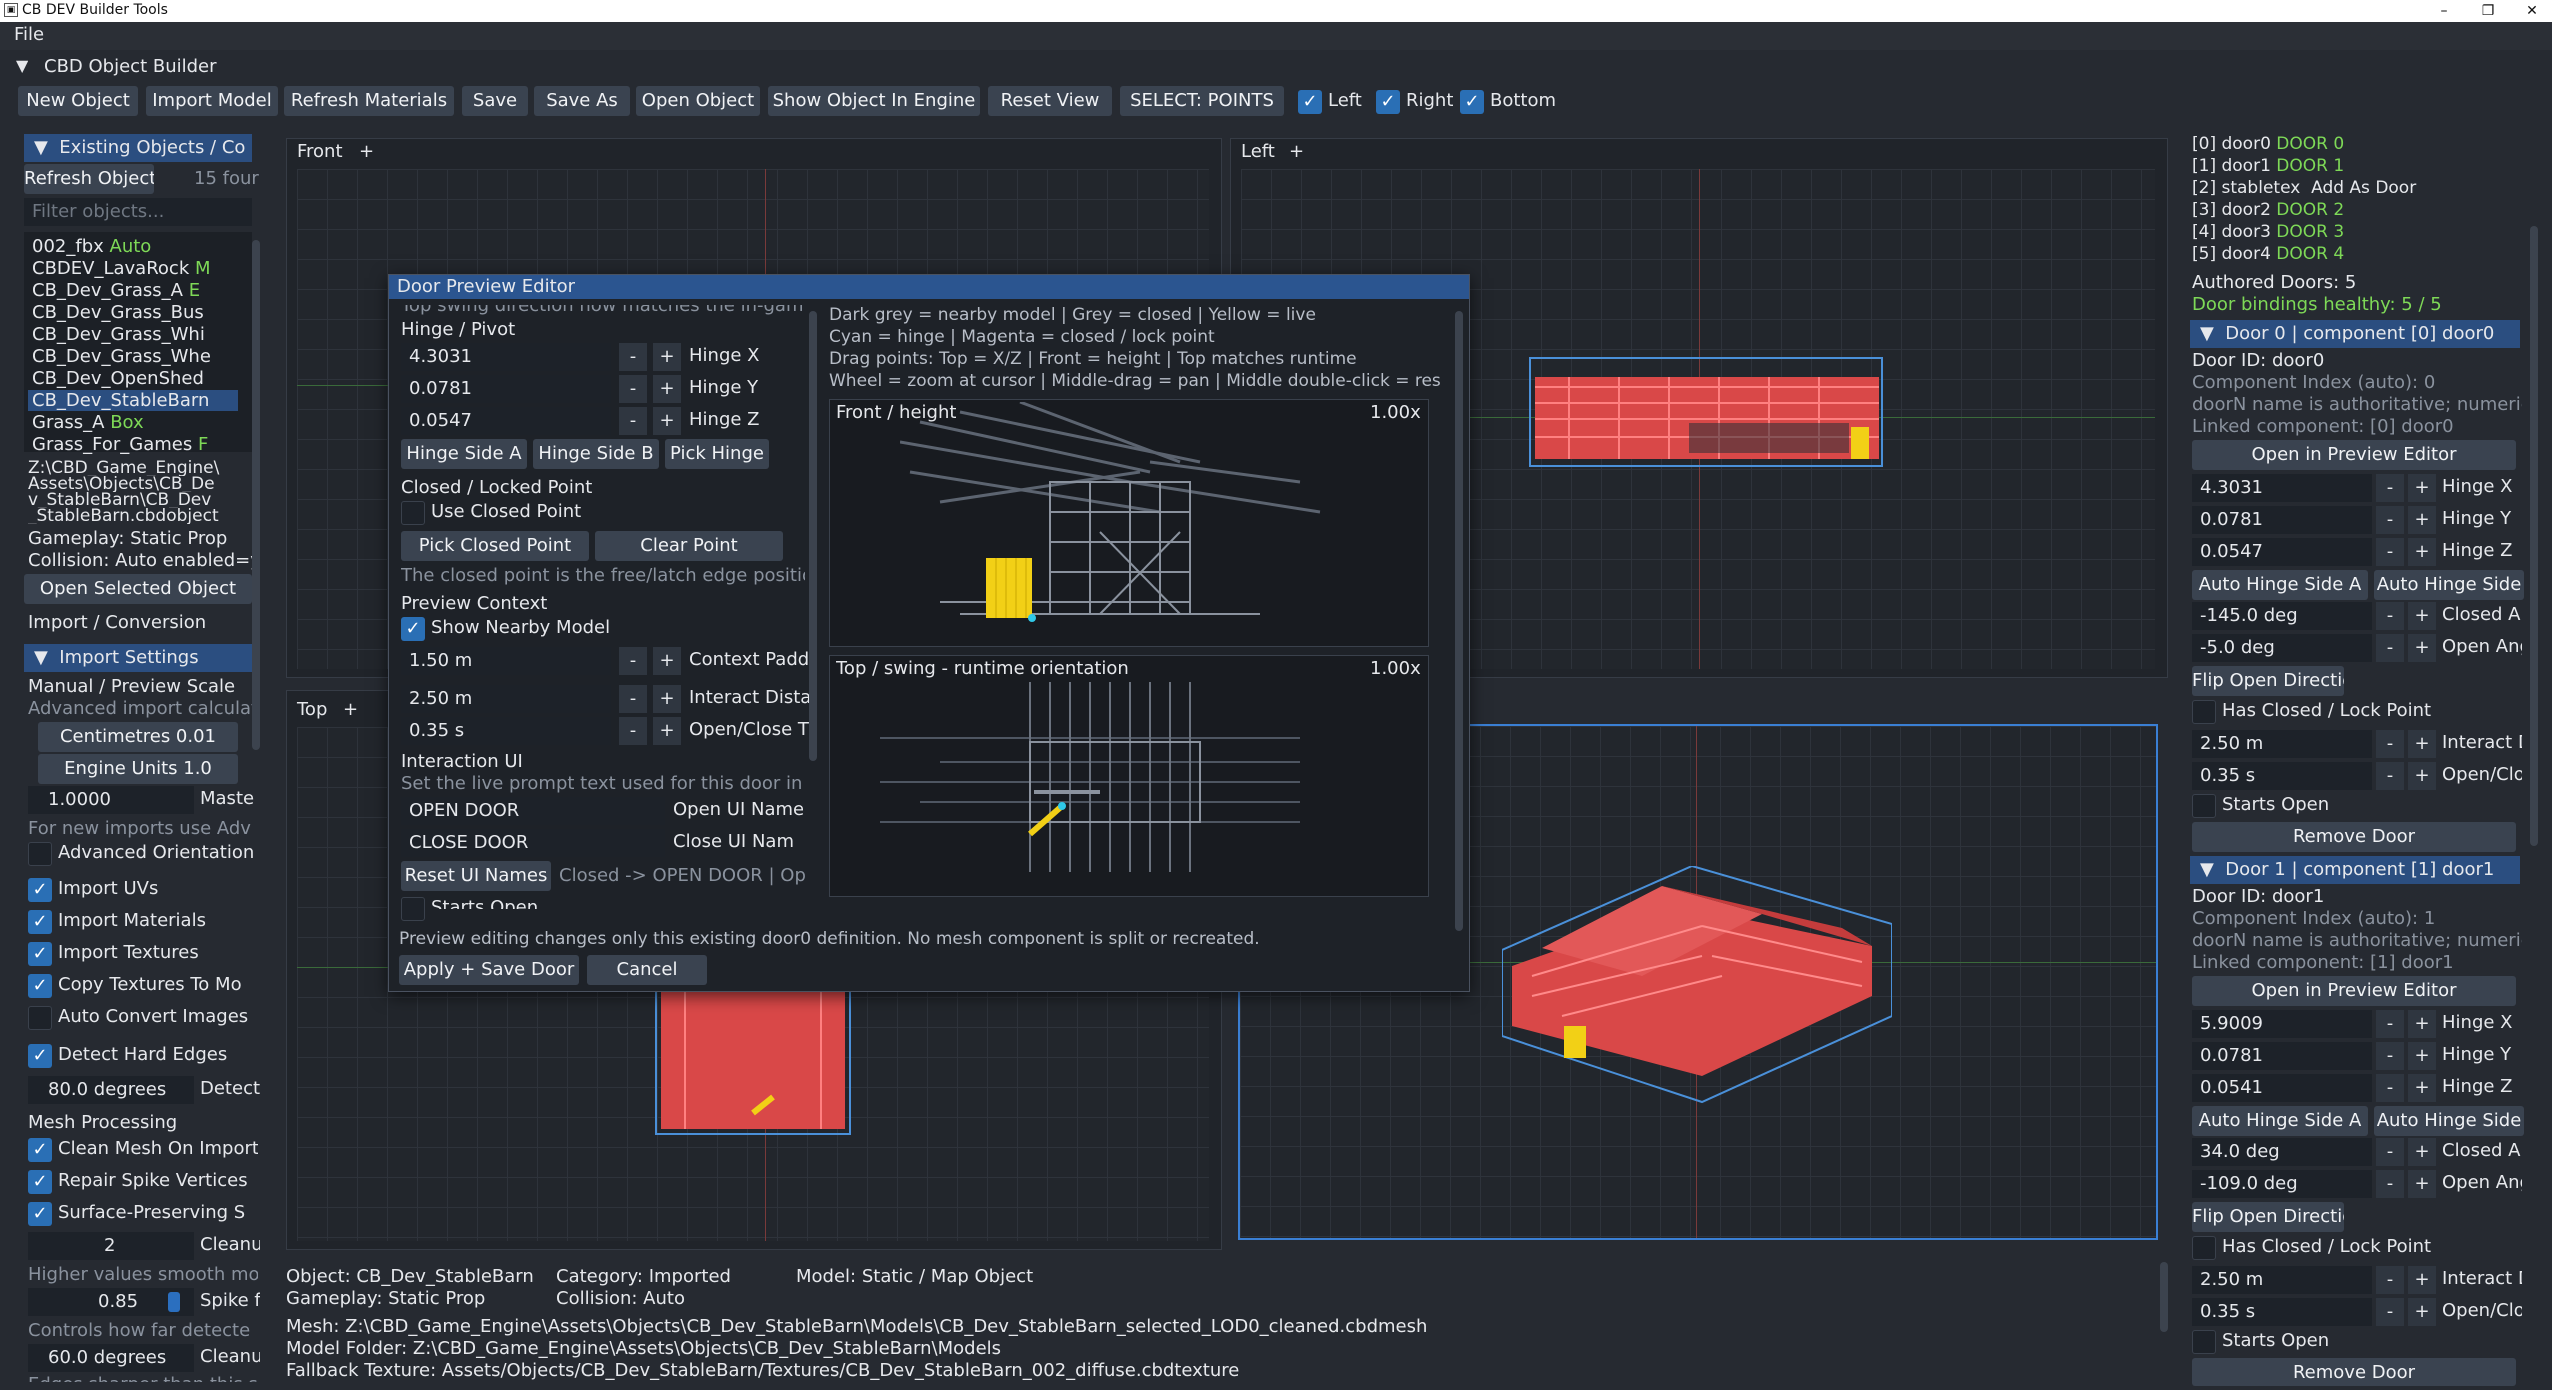 The width and height of the screenshot is (2552, 1390). Describe the element at coordinates (689, 546) in the screenshot. I see `clear-point-button: Clear Point` at that location.